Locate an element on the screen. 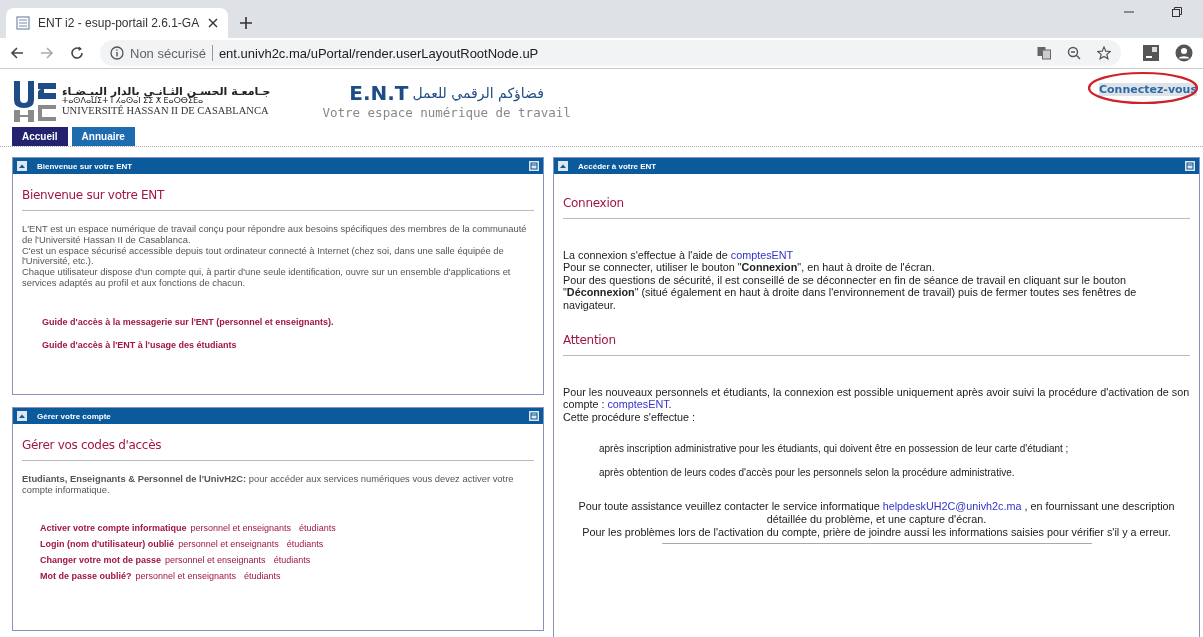 The image size is (1203, 637). zoom-out-icon is located at coordinates (1074, 53).